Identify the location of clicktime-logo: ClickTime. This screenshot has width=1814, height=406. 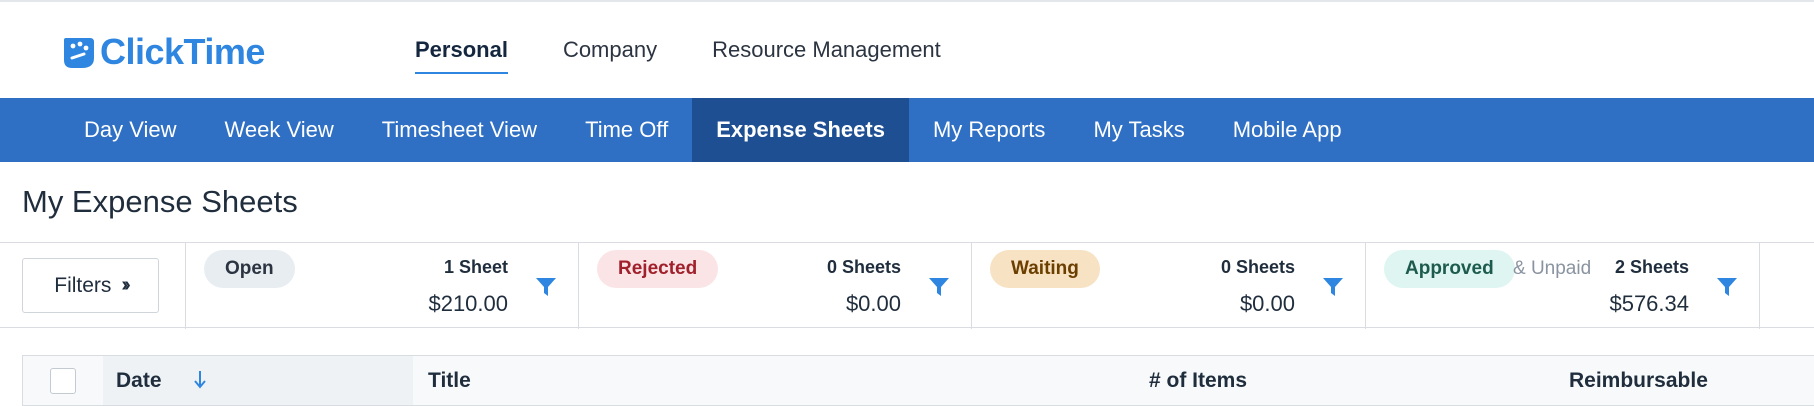
(162, 52).